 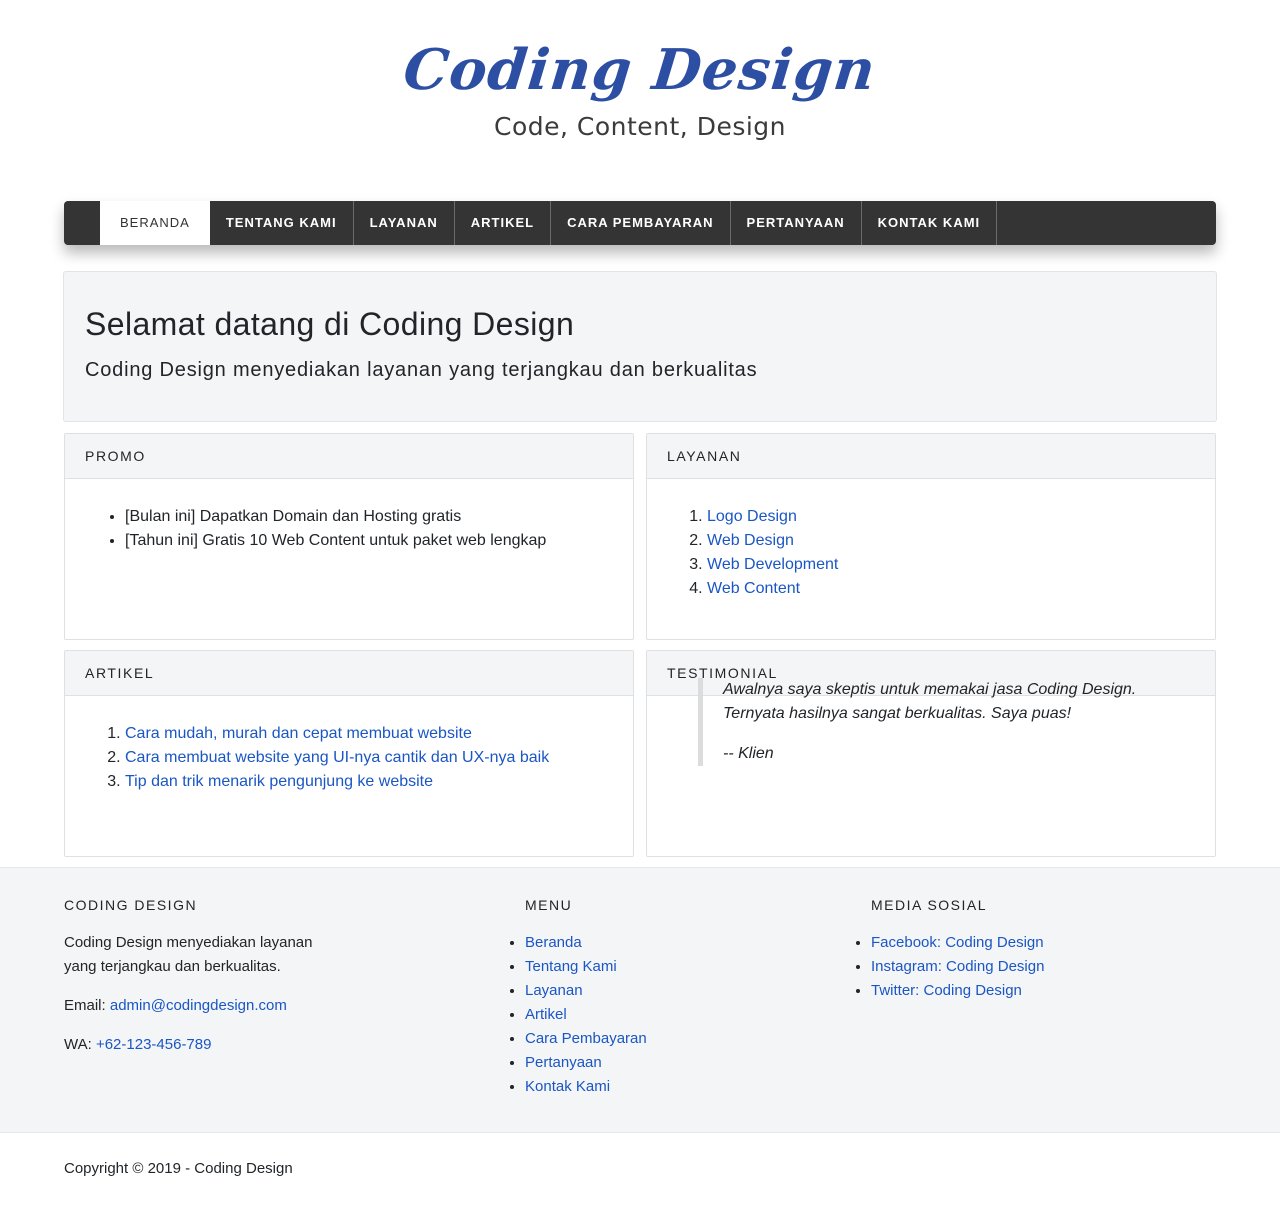 I want to click on logo: Coding Design, so click(x=640, y=70).